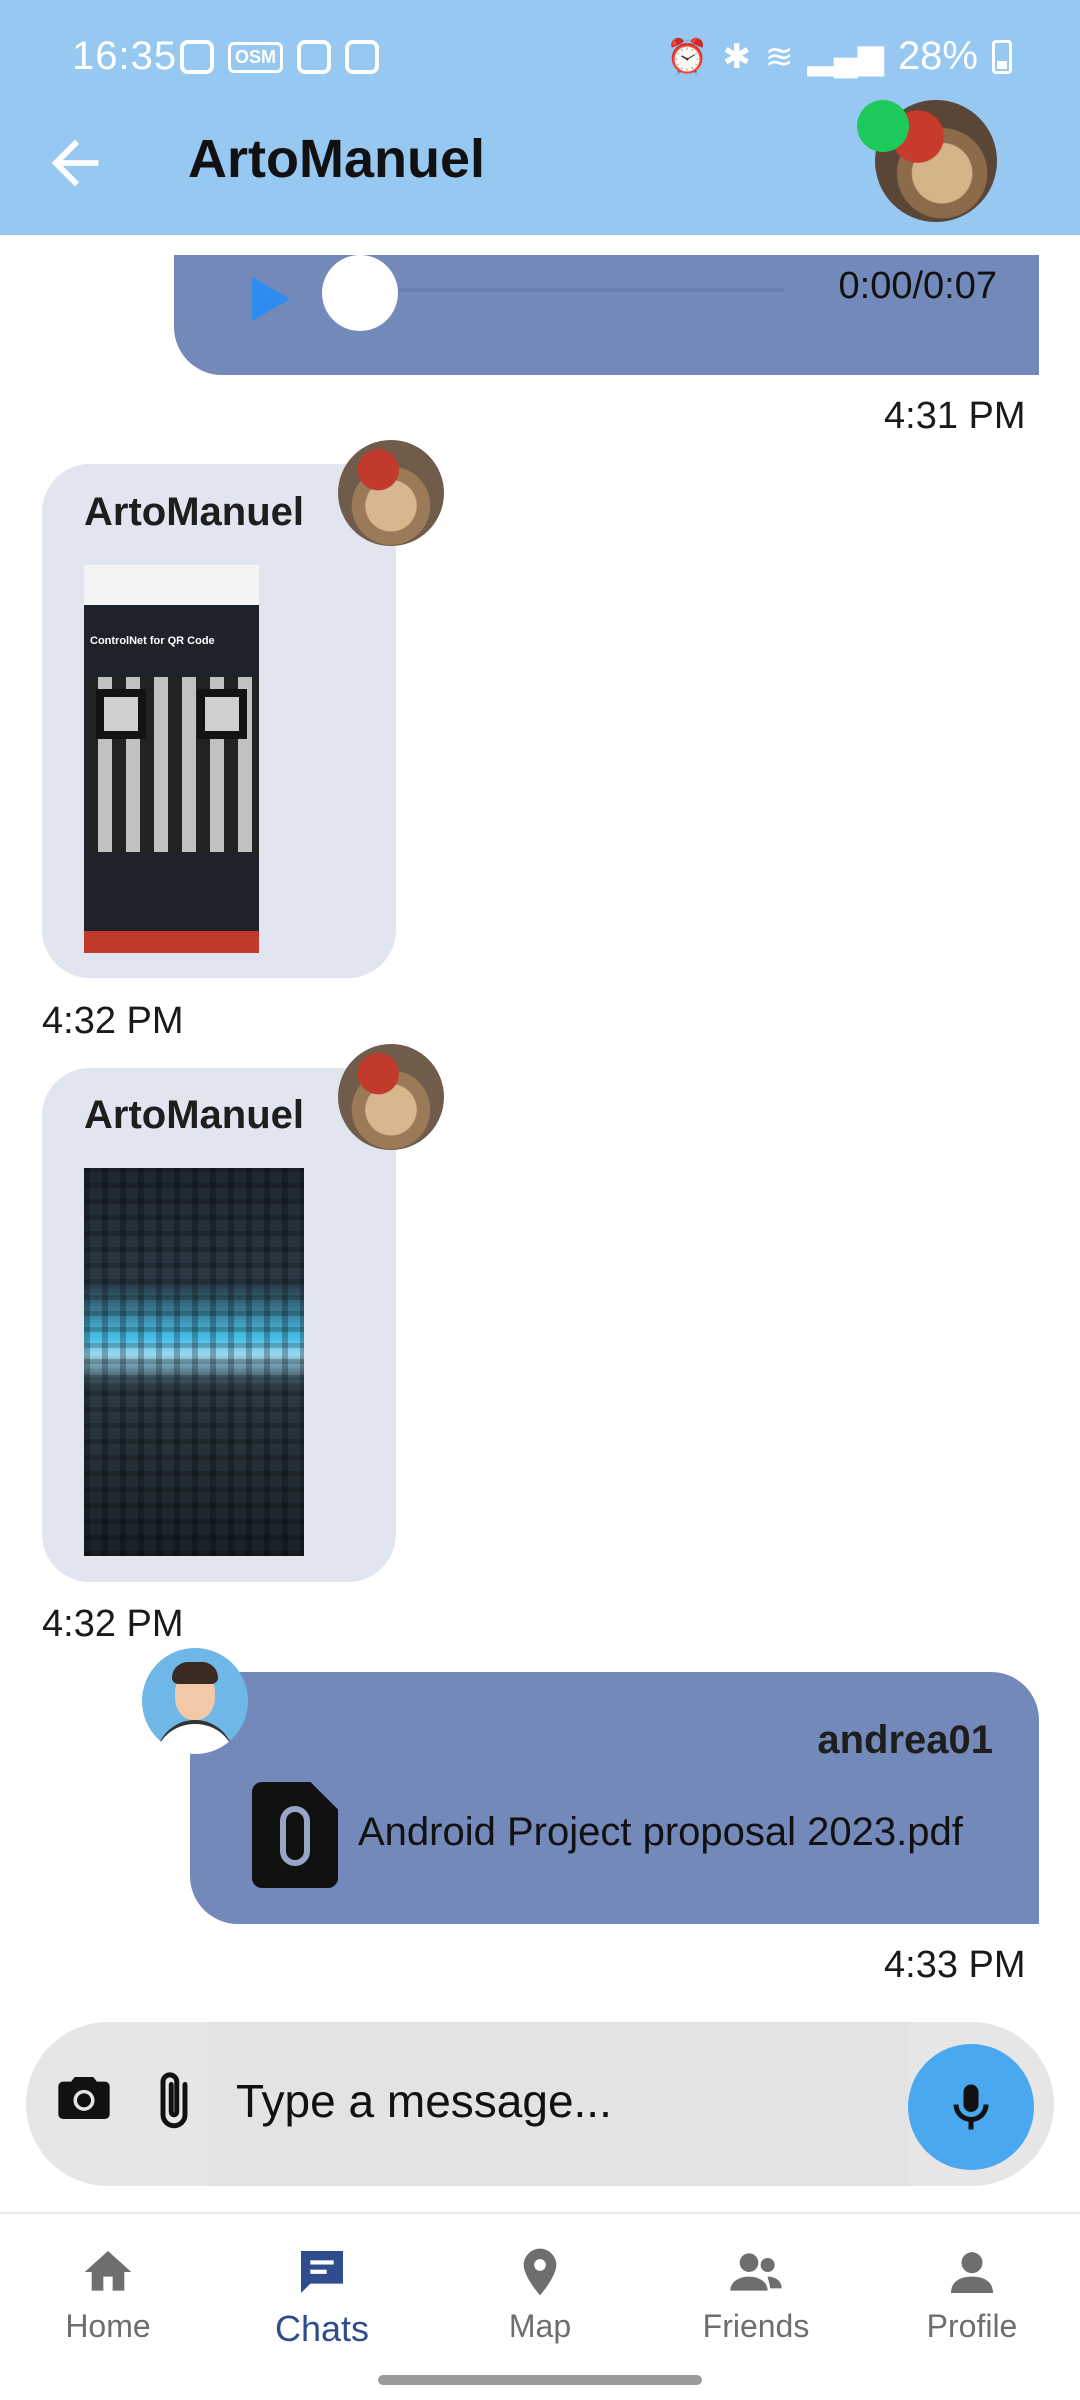  Describe the element at coordinates (737, 56) in the screenshot. I see `bluetooth-icon: ✱` at that location.